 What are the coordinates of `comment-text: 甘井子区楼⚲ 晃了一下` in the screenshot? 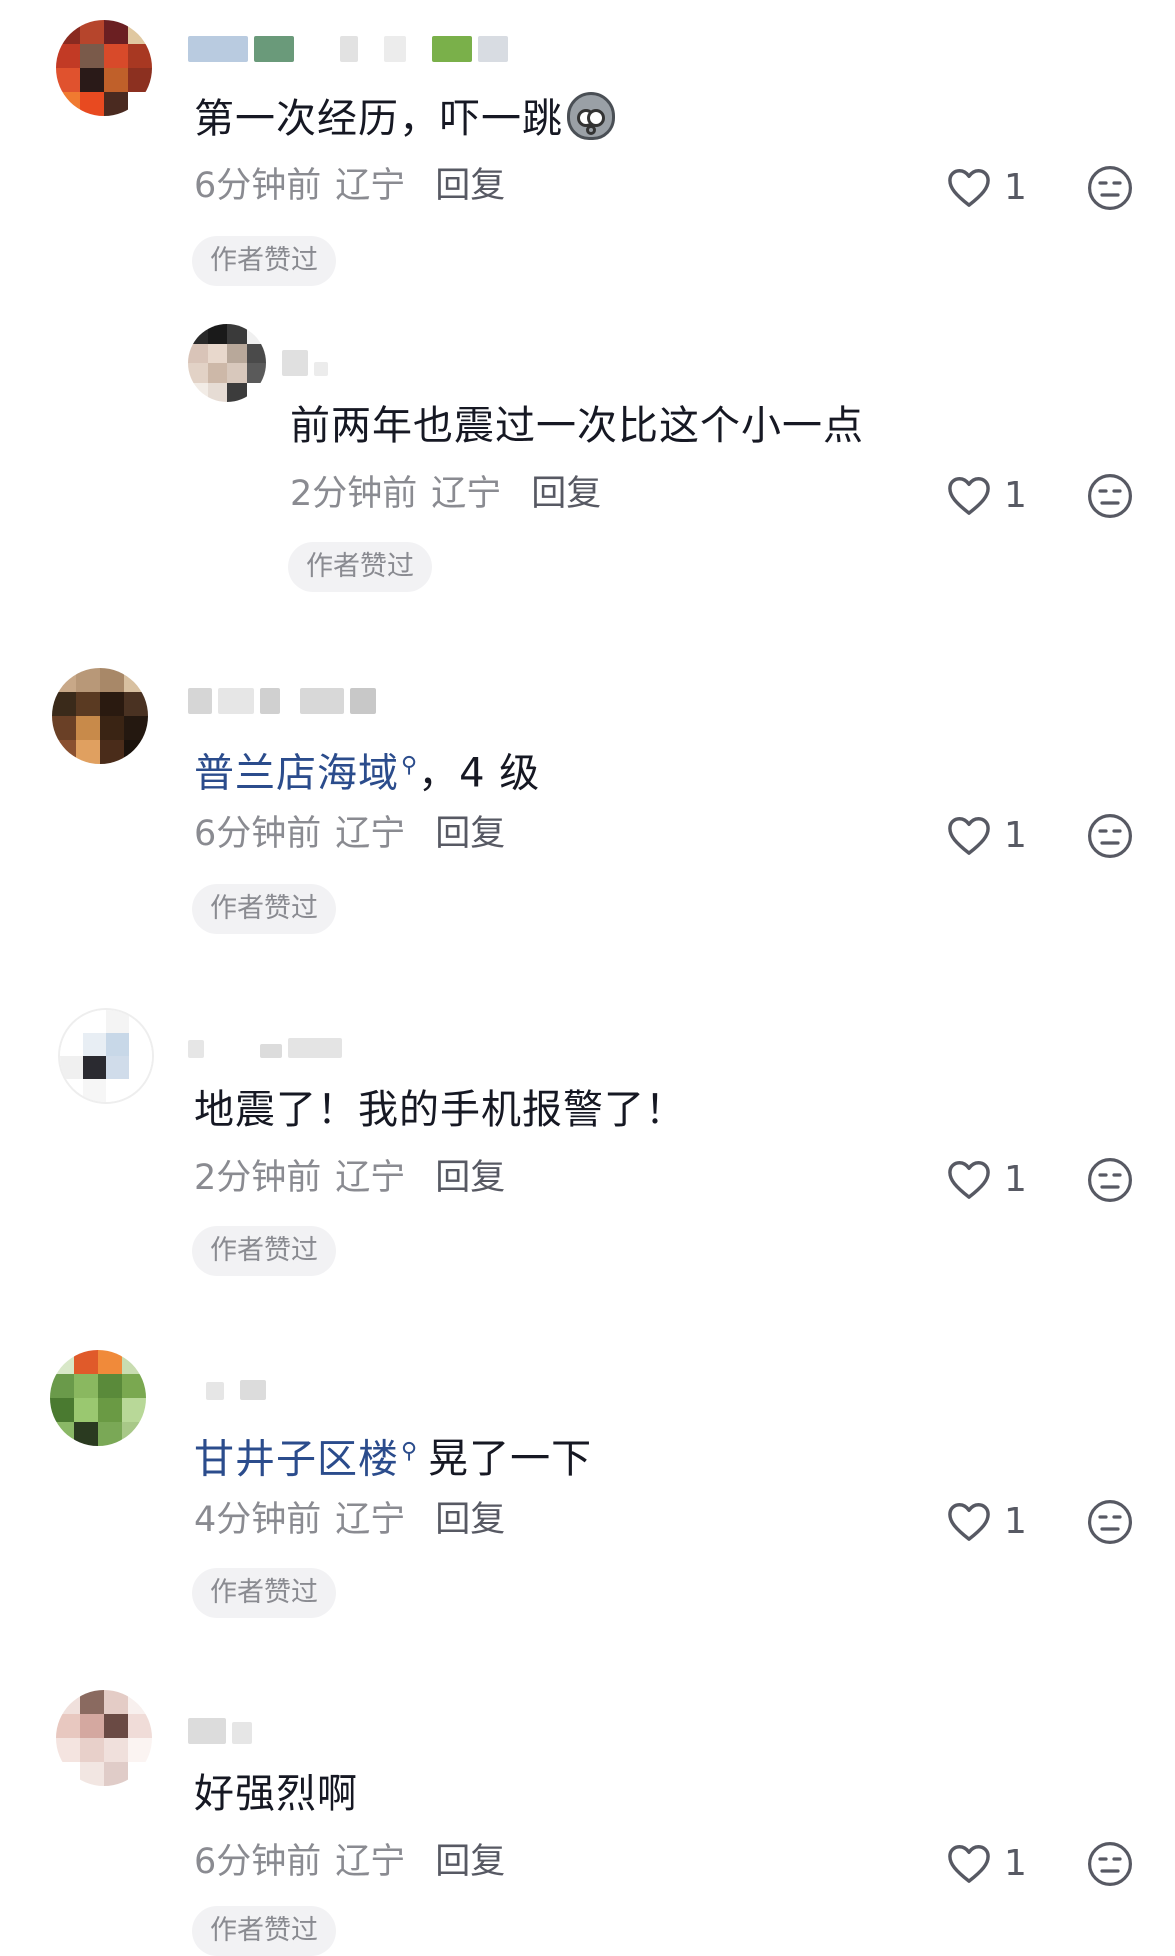 It's located at (393, 1455).